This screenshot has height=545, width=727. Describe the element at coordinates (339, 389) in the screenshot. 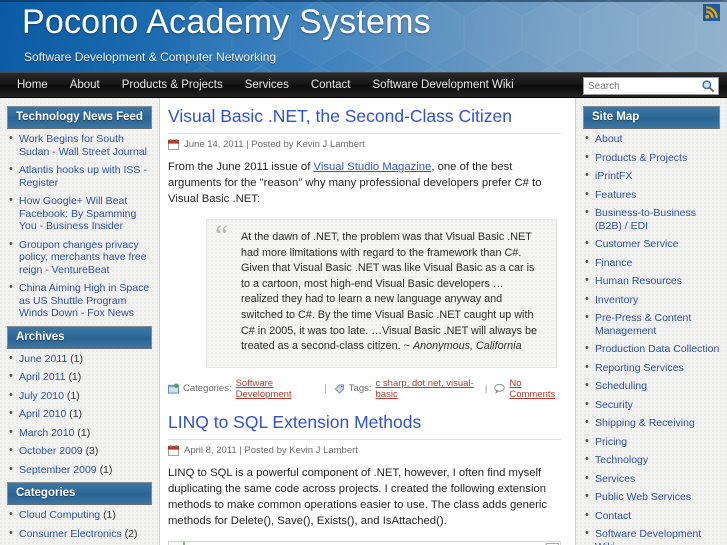

I see `tag-icon` at that location.